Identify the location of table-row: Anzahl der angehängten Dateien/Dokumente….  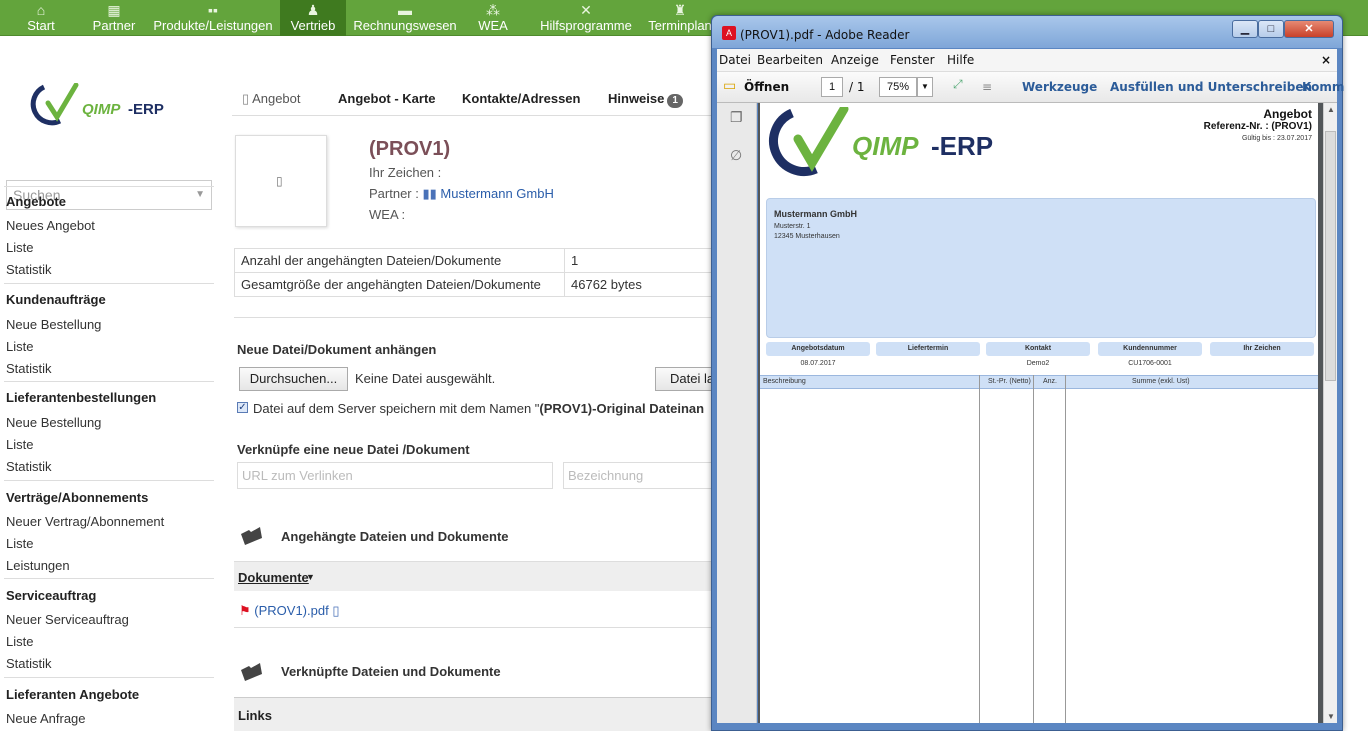
(474, 260).